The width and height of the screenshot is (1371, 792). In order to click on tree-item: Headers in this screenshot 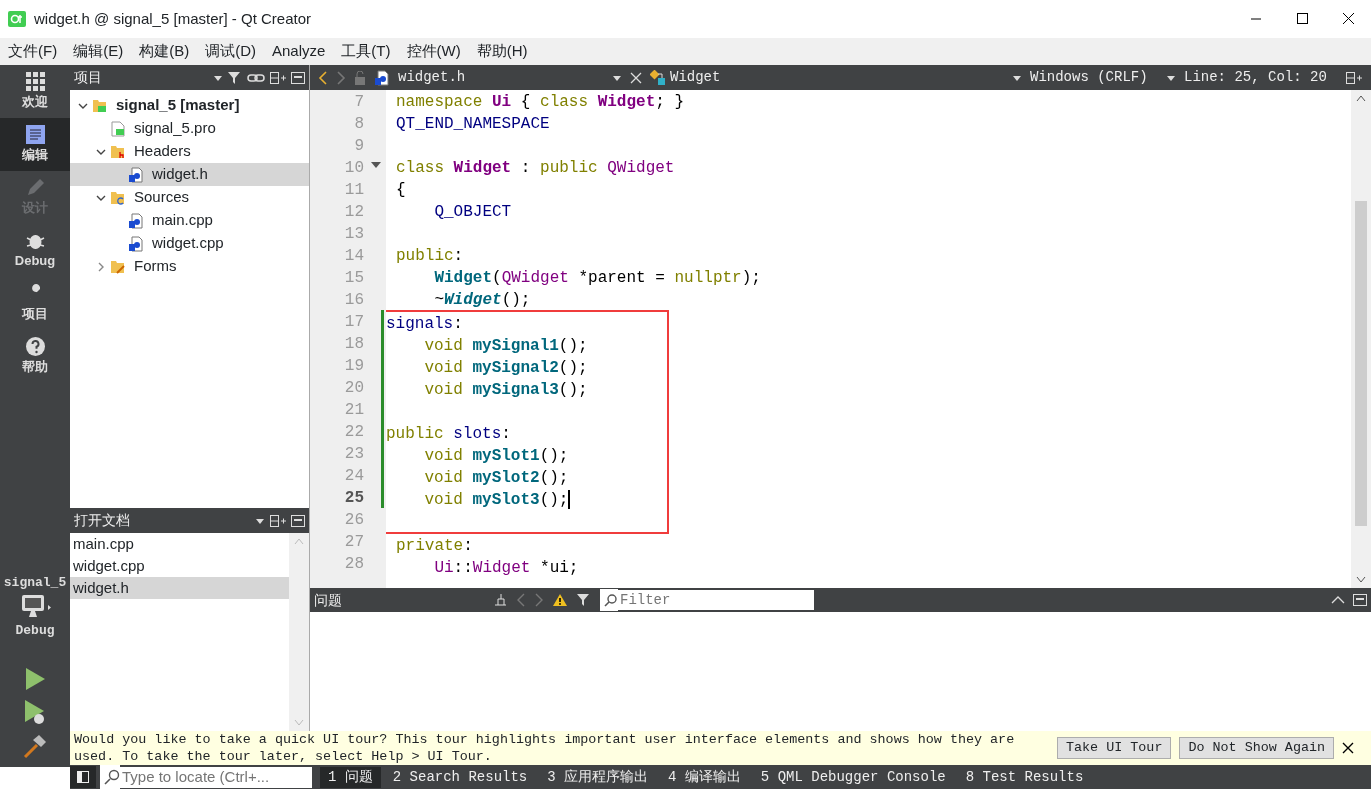, I will do `click(189, 151)`.